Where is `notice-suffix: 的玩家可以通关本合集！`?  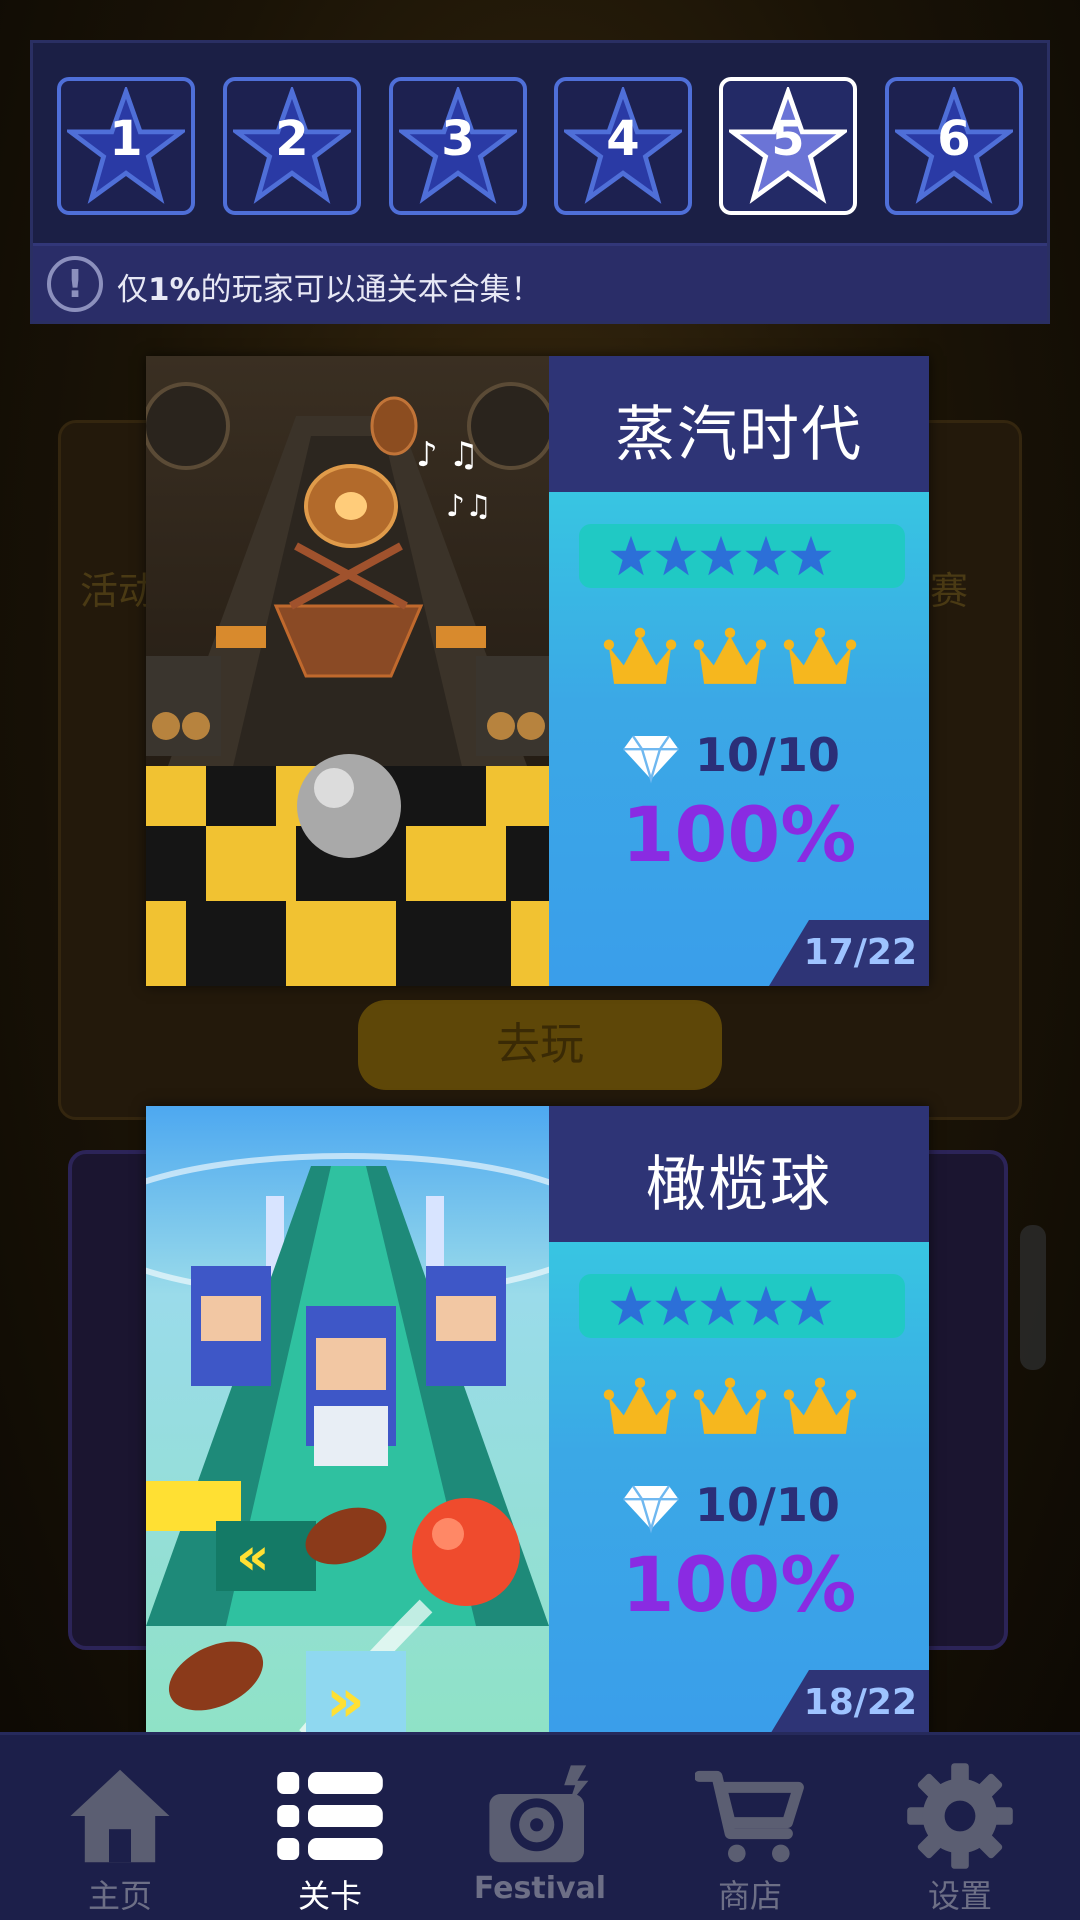
notice-suffix: 的玩家可以通关本合集！ is located at coordinates (371, 290).